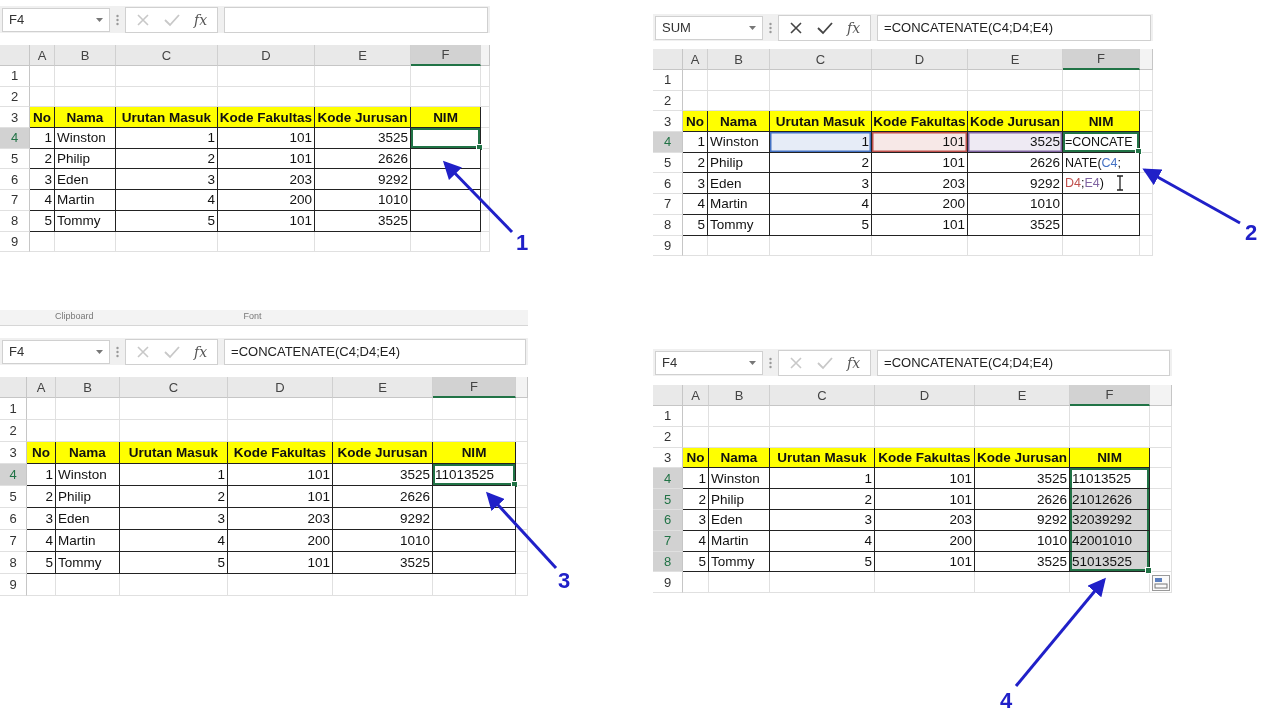  What do you see at coordinates (1110, 541) in the screenshot?
I see `nim-cell: 42001010` at bounding box center [1110, 541].